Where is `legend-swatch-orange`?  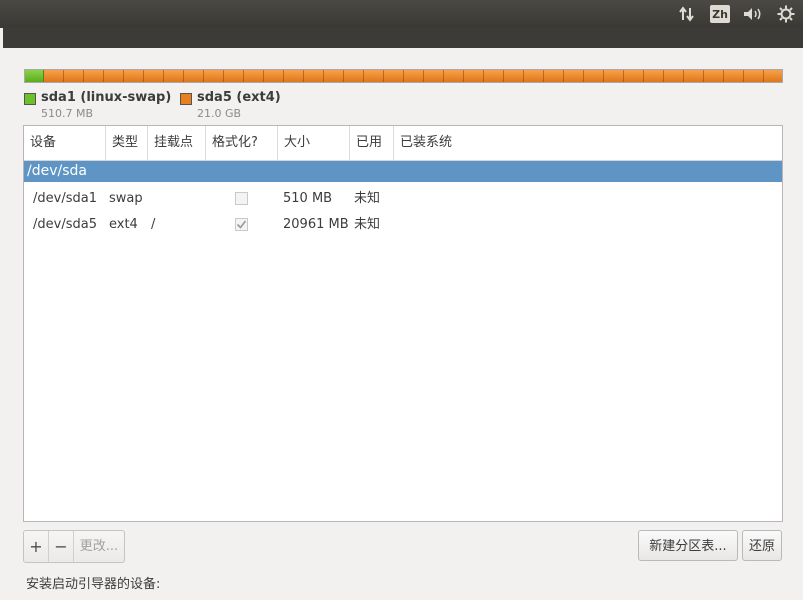
legend-swatch-orange is located at coordinates (186, 99).